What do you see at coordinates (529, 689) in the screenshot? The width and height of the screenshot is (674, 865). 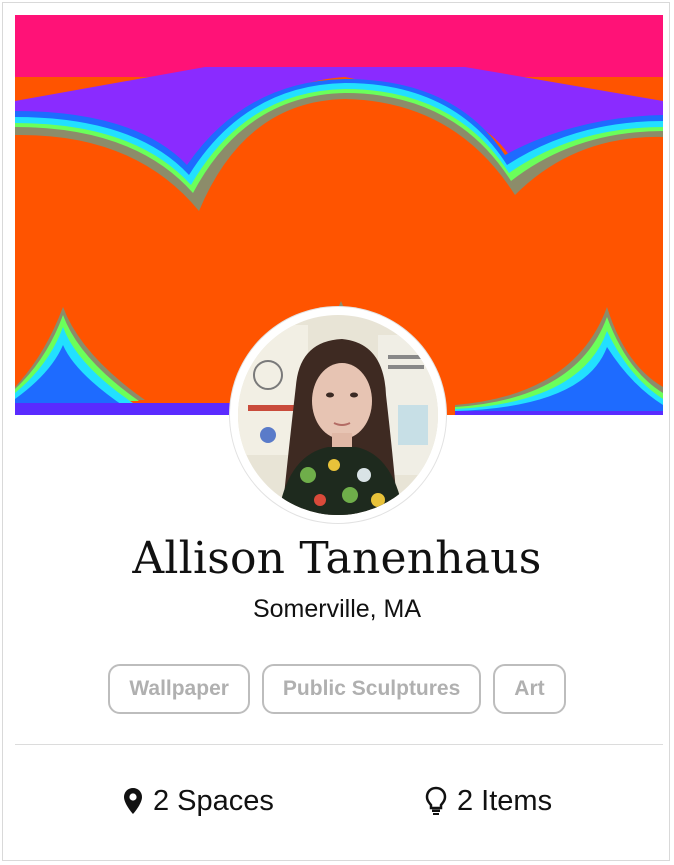 I see `tag-art: Art` at bounding box center [529, 689].